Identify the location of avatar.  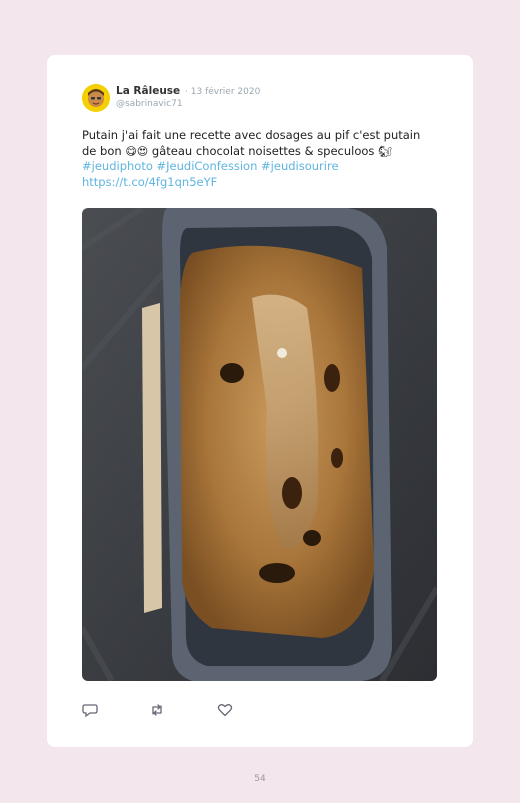
(96, 98).